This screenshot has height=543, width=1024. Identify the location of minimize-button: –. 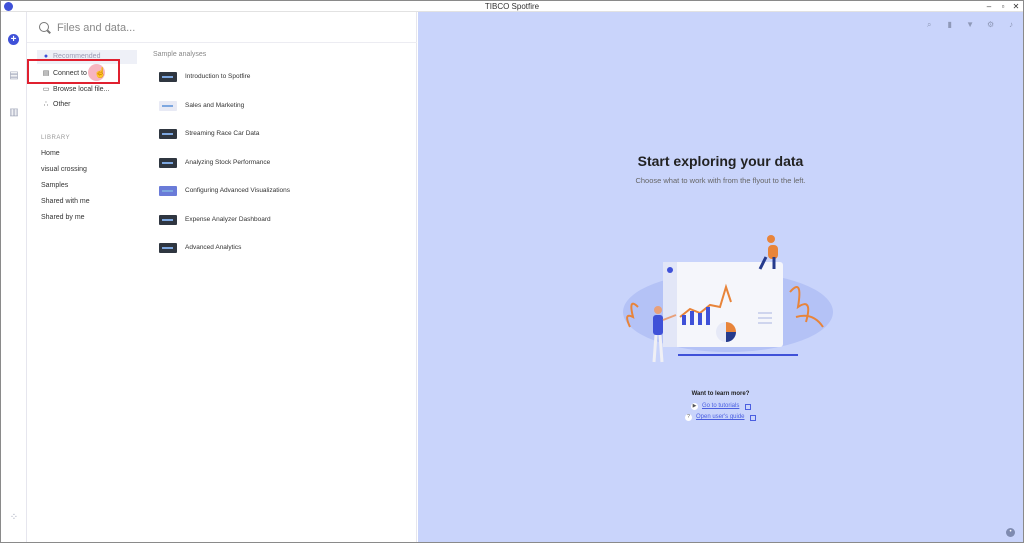
(989, 6).